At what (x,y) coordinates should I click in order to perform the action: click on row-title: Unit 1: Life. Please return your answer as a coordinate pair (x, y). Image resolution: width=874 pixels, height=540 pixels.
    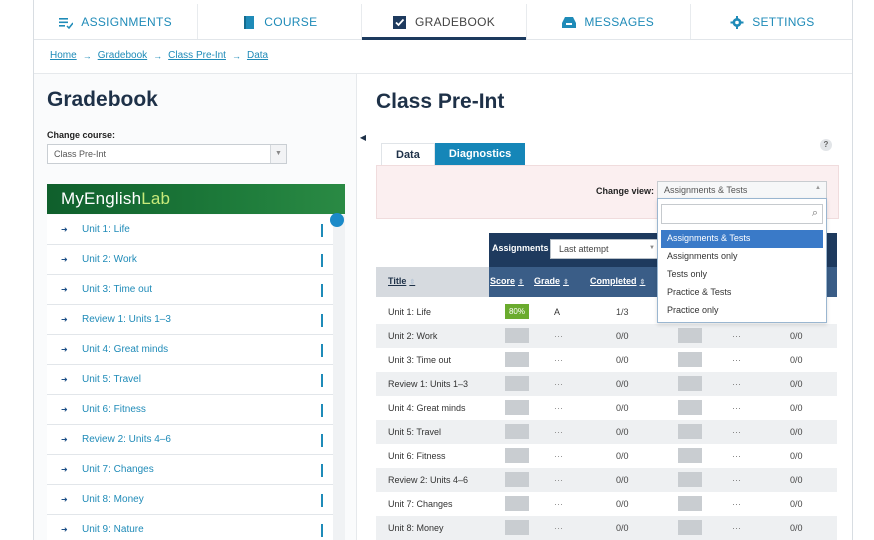
    Looking at the image, I should click on (410, 312).